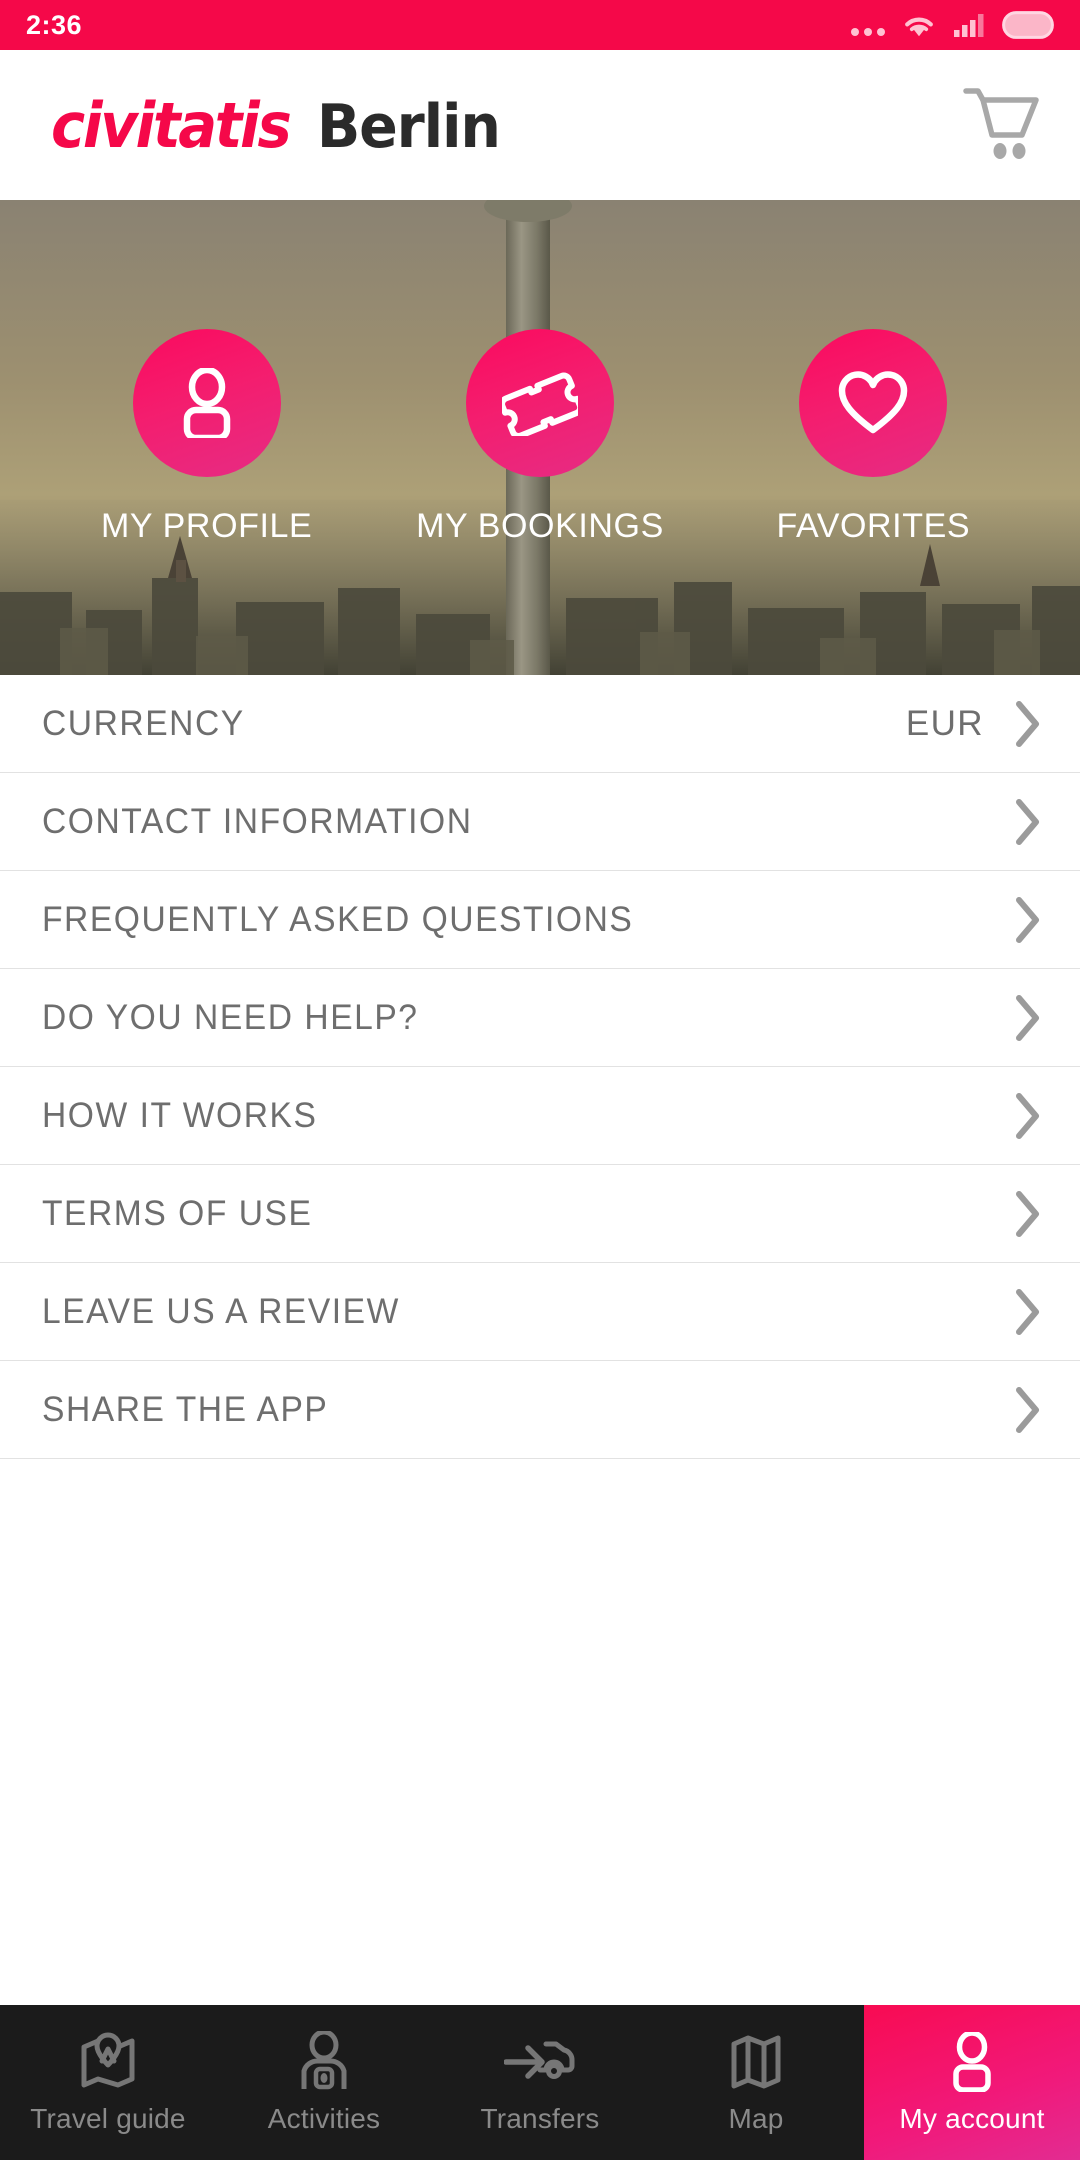 The image size is (1080, 2160). What do you see at coordinates (540, 526) in the screenshot?
I see `hero-action-label: MY BOOKINGS` at bounding box center [540, 526].